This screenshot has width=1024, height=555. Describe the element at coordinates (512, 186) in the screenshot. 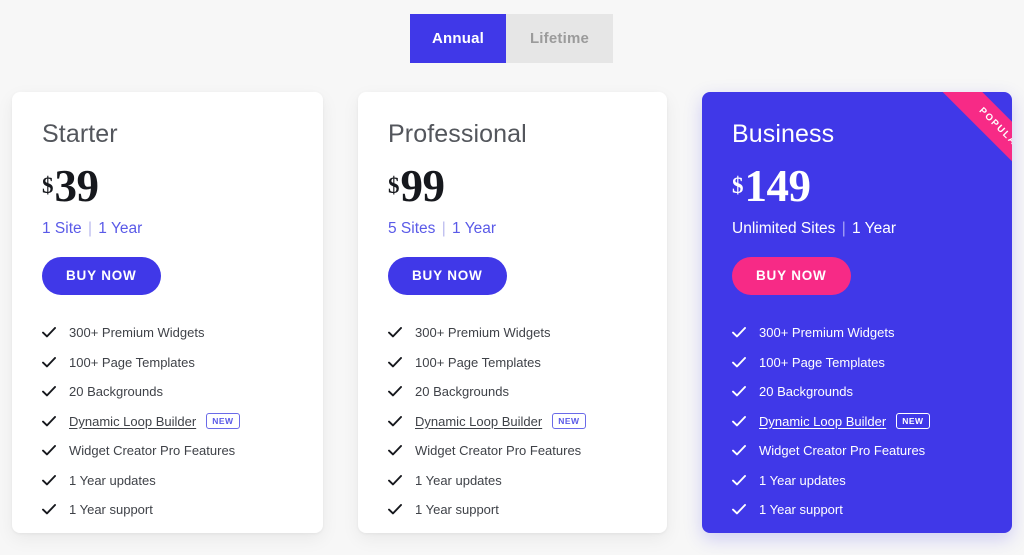

I see `plan-price: $ 99` at that location.